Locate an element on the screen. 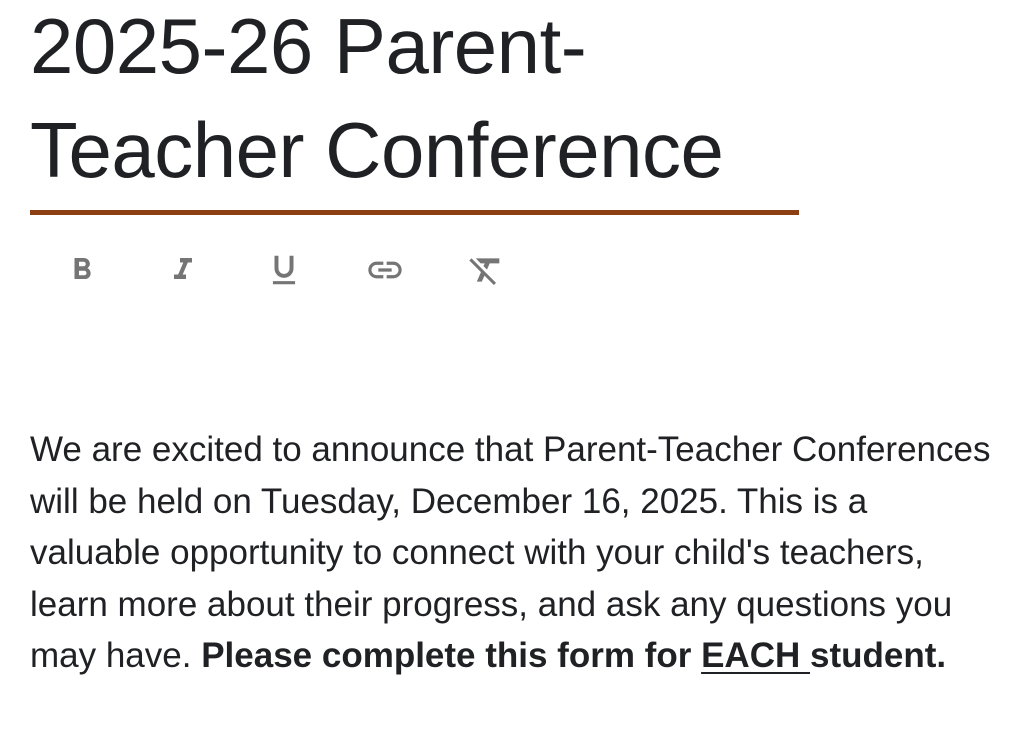 The width and height of the screenshot is (1024, 730). link-button is located at coordinates (385, 270).